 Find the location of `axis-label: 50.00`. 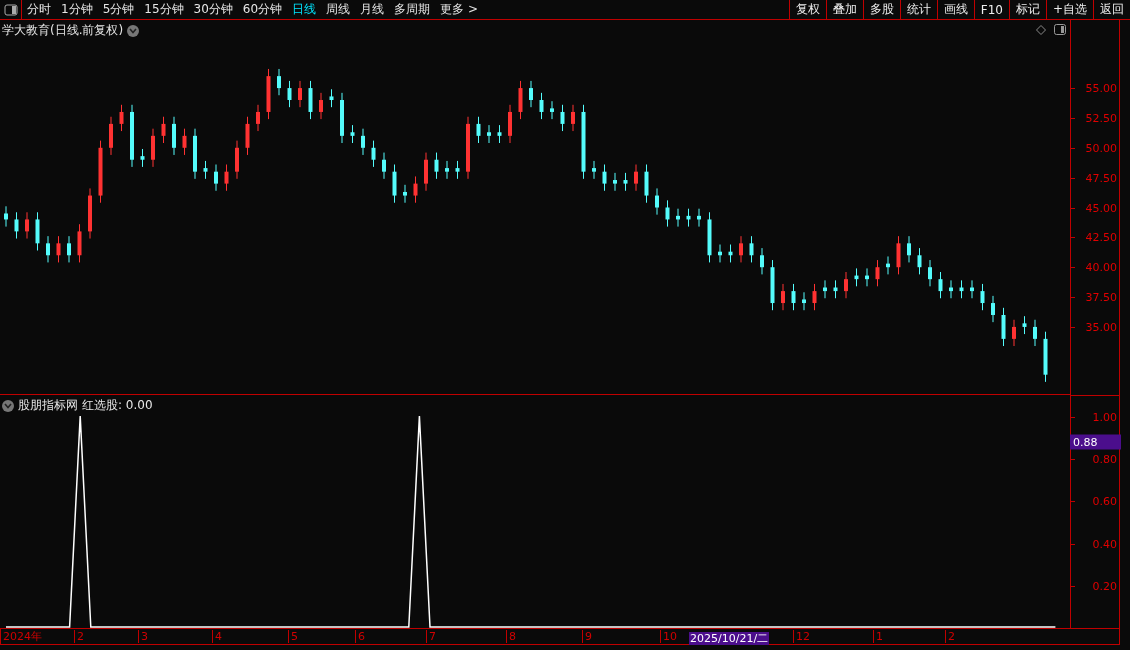

axis-label: 50.00 is located at coordinates (1101, 148).